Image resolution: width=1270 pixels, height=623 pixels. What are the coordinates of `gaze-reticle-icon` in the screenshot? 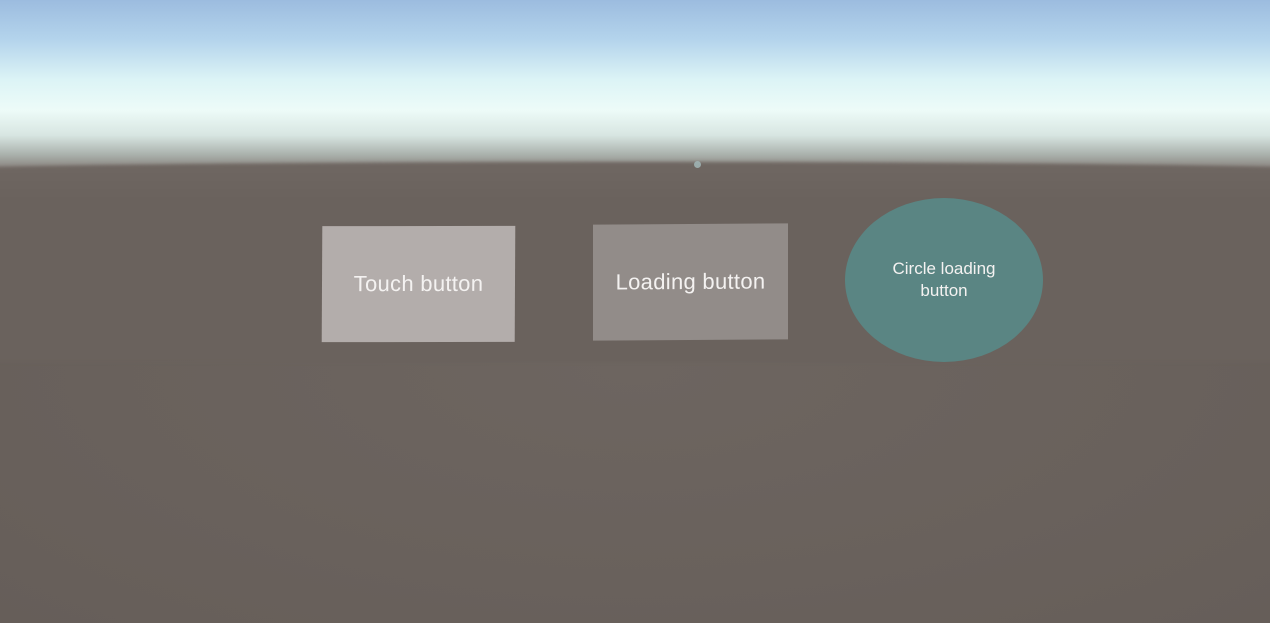 It's located at (697, 164).